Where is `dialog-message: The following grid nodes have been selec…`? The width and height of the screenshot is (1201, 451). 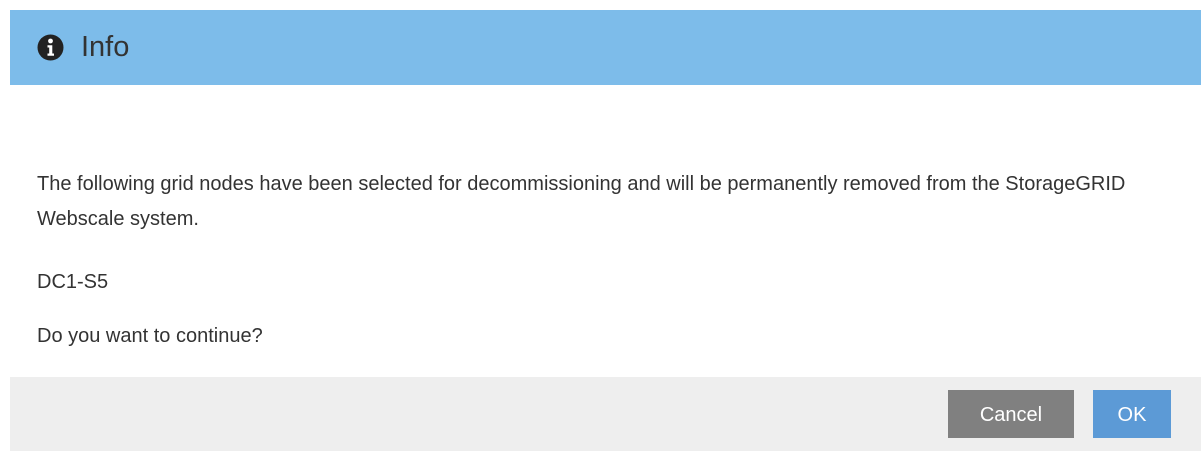 dialog-message: The following grid nodes have been selec… is located at coordinates (581, 201).